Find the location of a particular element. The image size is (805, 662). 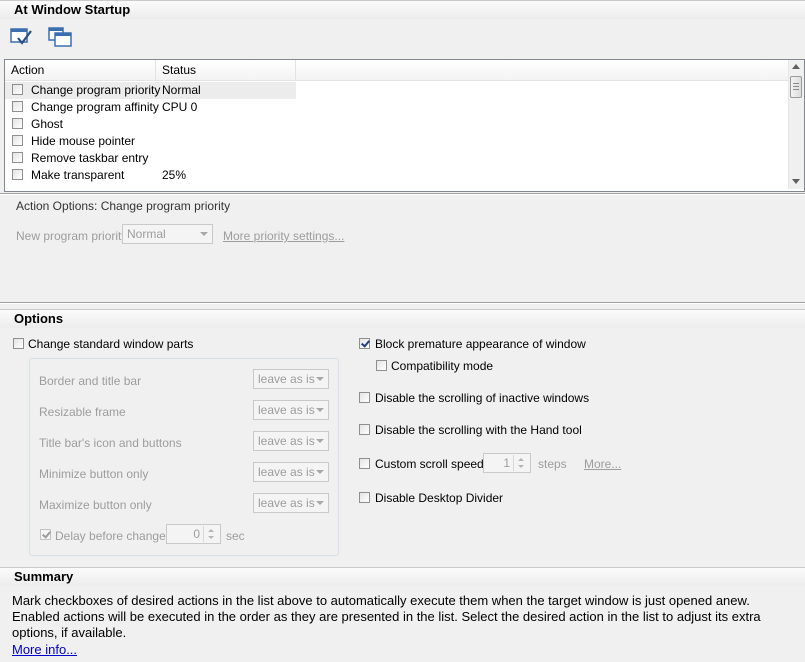

scroll-up-icon is located at coordinates (796, 66).